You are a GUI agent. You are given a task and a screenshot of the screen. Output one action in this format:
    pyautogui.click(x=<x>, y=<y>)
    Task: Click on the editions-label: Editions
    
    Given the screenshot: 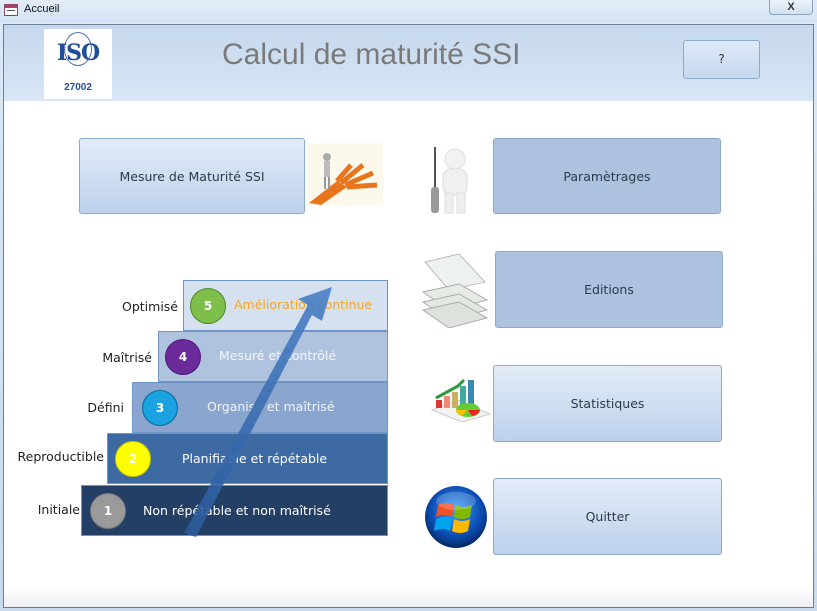 What is the action you would take?
    pyautogui.click(x=609, y=289)
    